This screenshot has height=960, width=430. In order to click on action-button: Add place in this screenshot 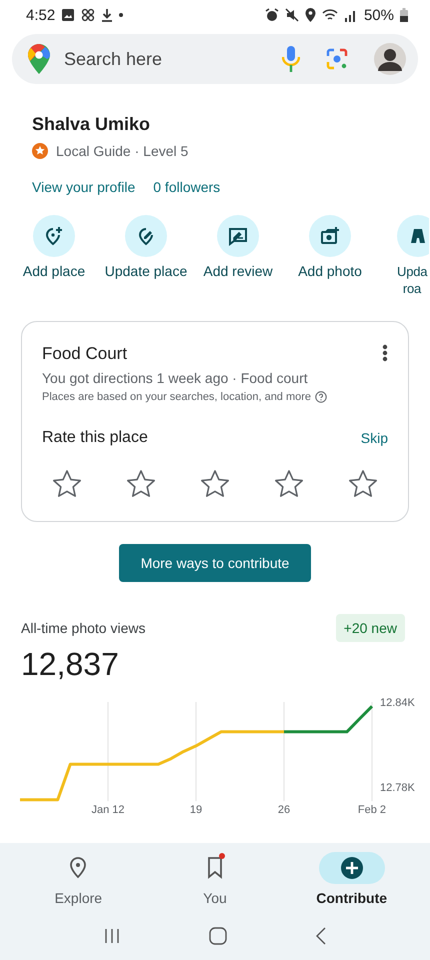, I will do `click(54, 257)`.